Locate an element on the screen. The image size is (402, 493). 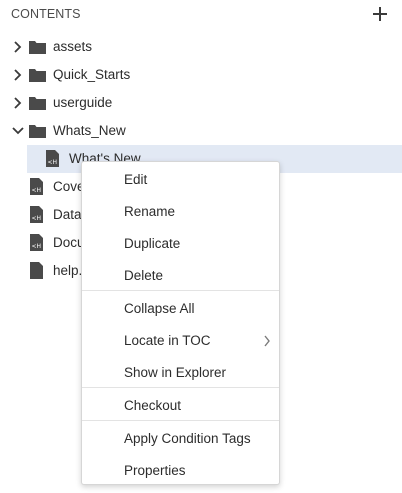
menu-item-label: Checkout is located at coordinates (153, 405).